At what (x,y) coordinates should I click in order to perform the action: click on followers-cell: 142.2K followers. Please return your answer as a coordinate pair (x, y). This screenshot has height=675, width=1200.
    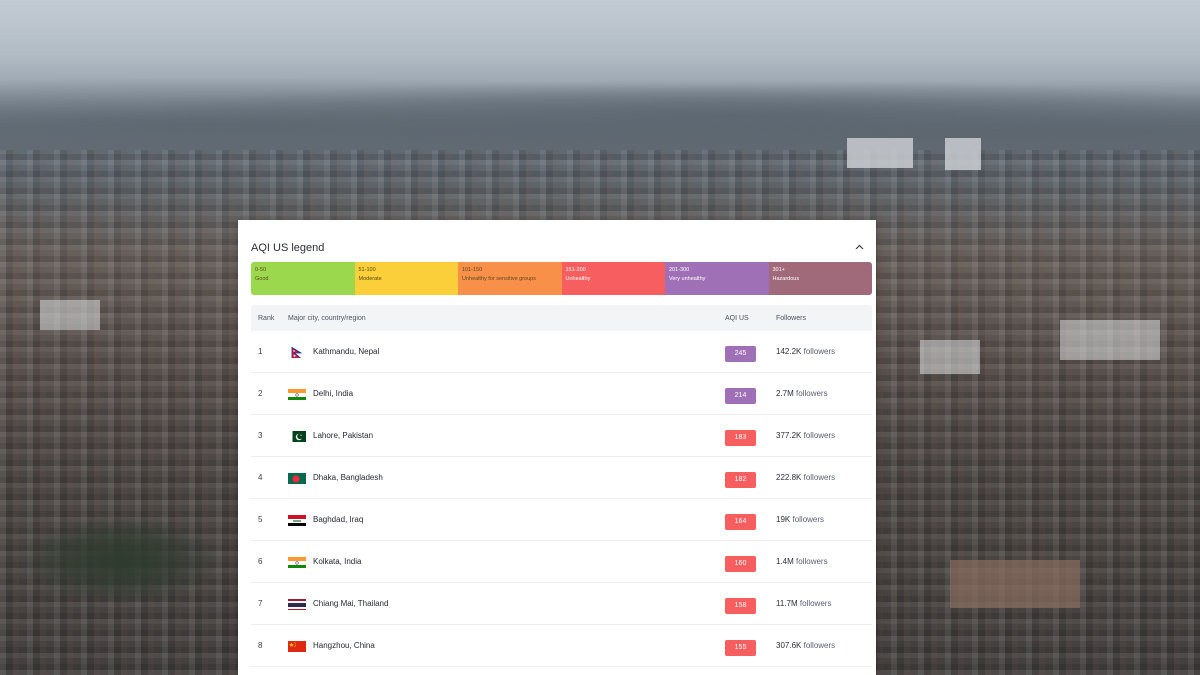
    Looking at the image, I should click on (824, 351).